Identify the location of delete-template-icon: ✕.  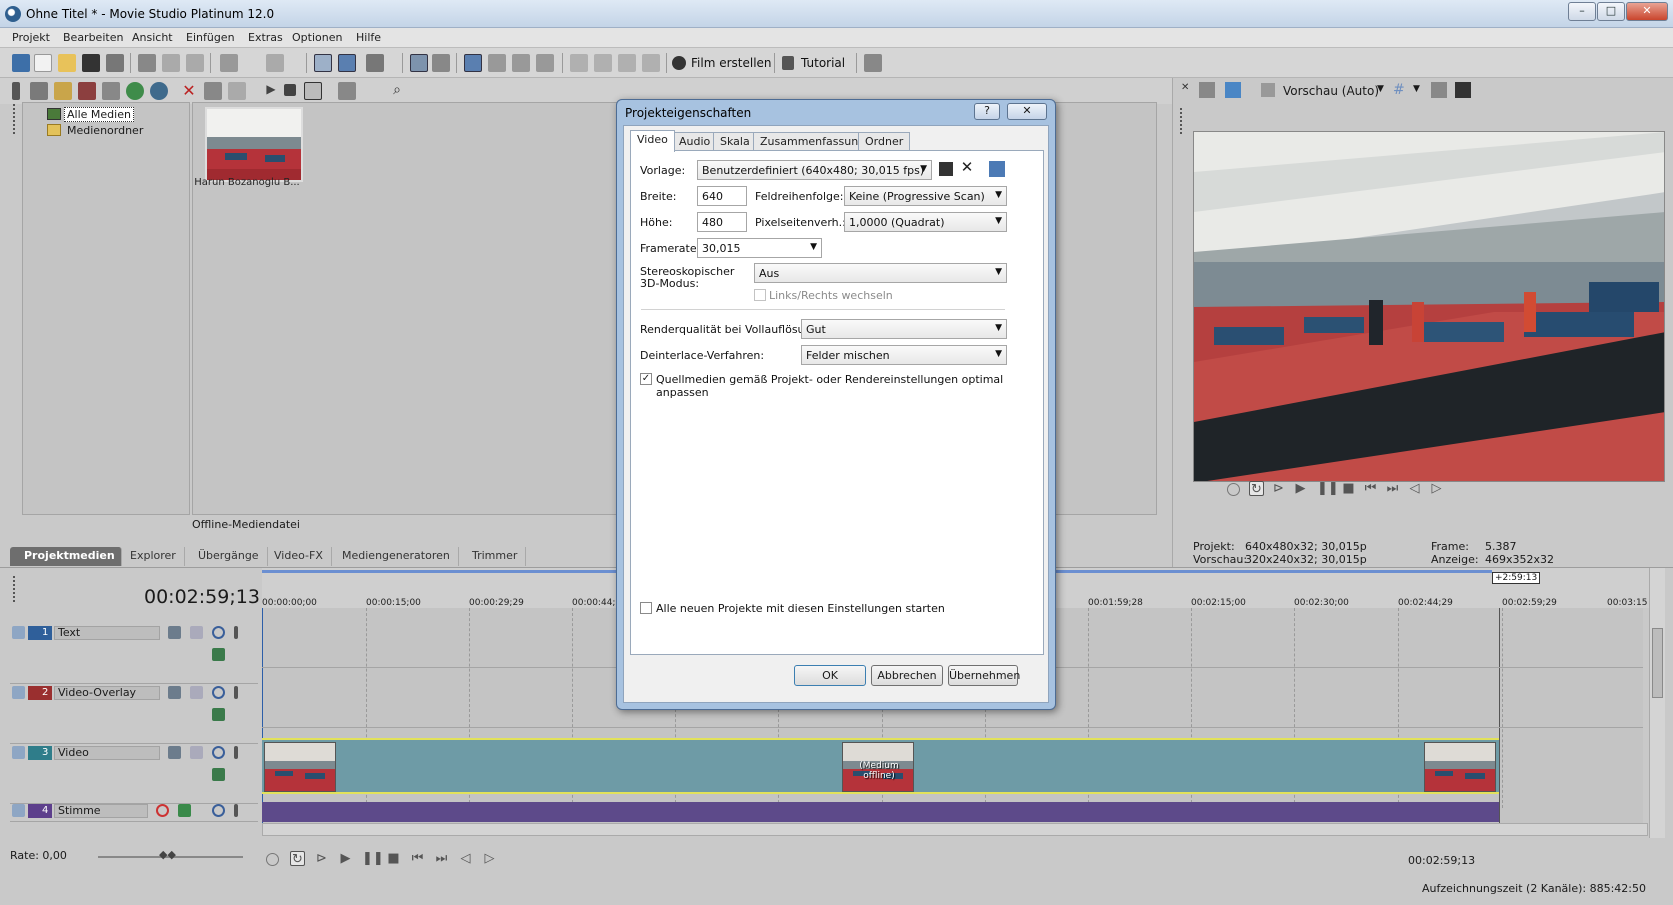
(967, 167).